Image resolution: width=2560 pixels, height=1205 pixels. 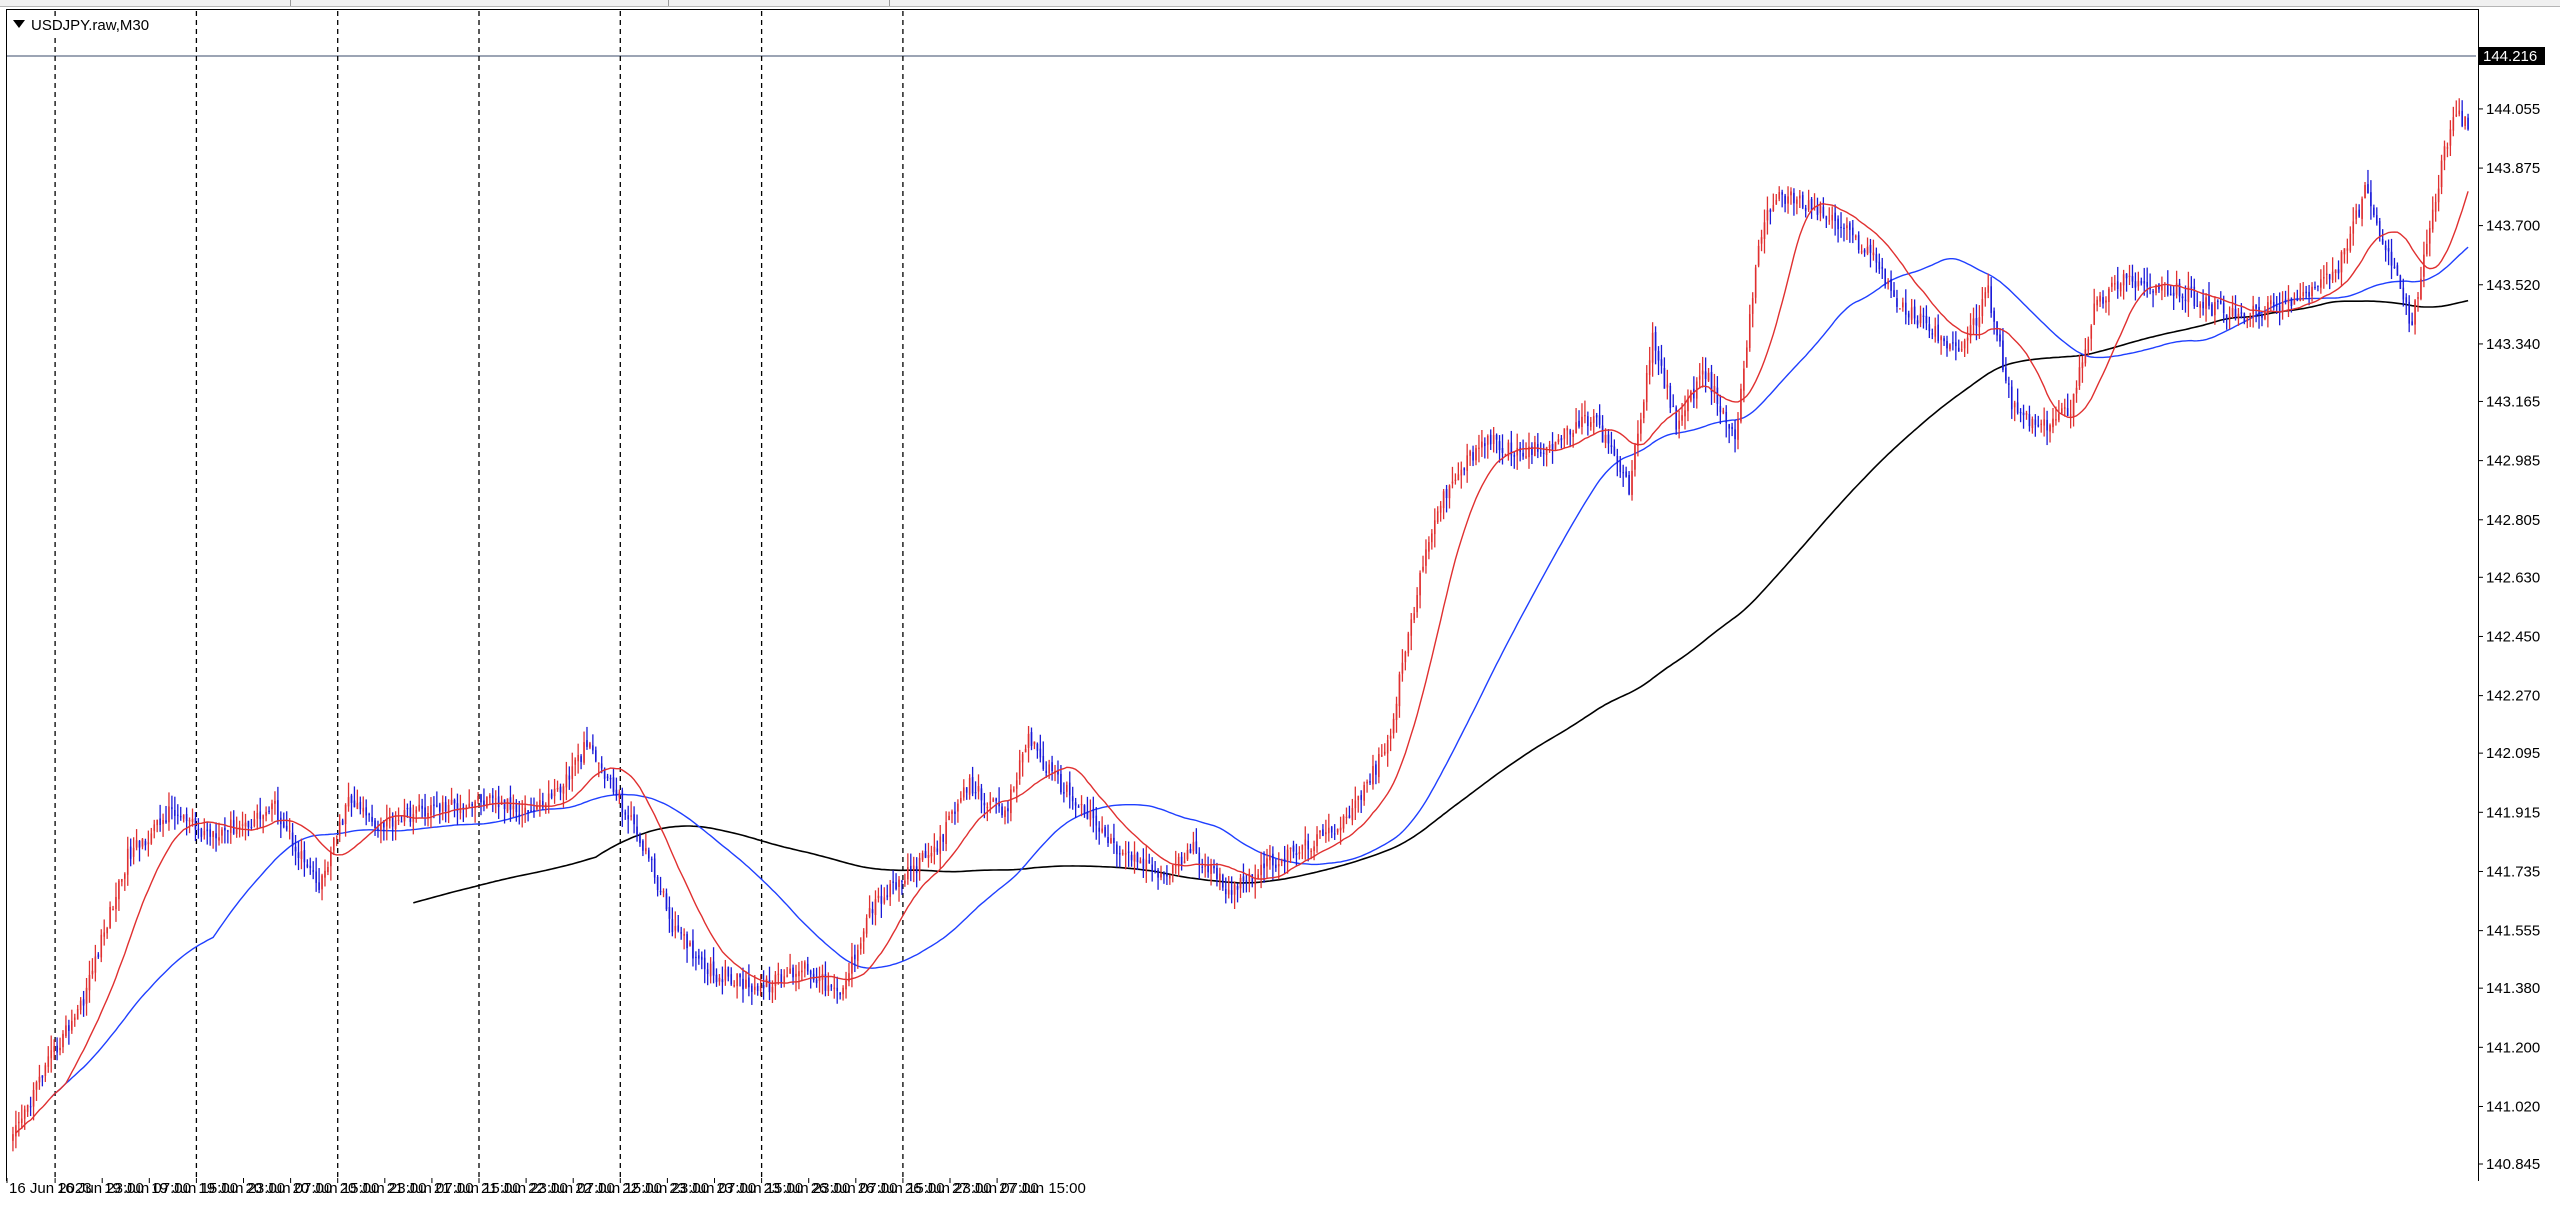 What do you see at coordinates (2513, 931) in the screenshot?
I see `price-tick-label: 141.555` at bounding box center [2513, 931].